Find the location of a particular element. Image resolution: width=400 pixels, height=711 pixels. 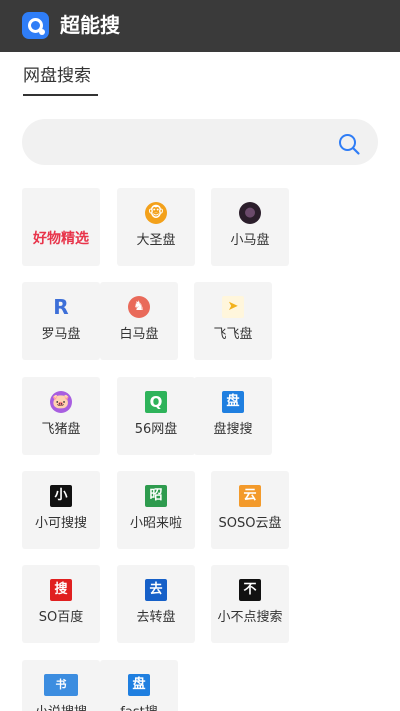

zhao-badge-icon: 昭 is located at coordinates (156, 496).